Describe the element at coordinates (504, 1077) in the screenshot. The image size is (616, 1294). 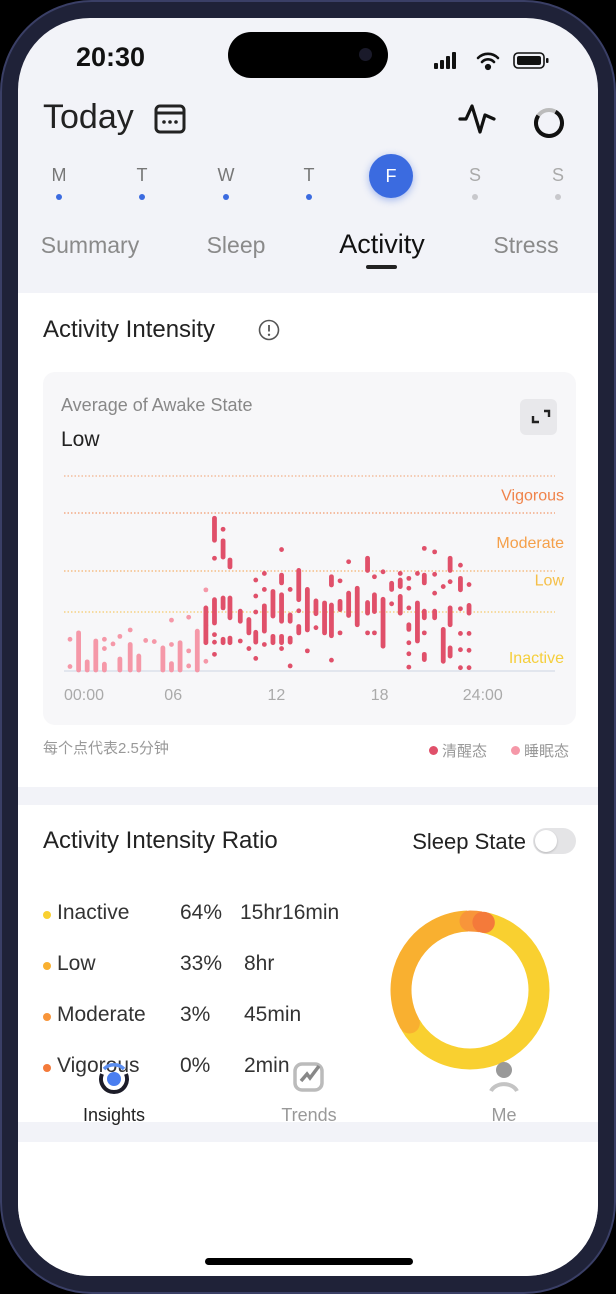
I see `person-icon` at that location.